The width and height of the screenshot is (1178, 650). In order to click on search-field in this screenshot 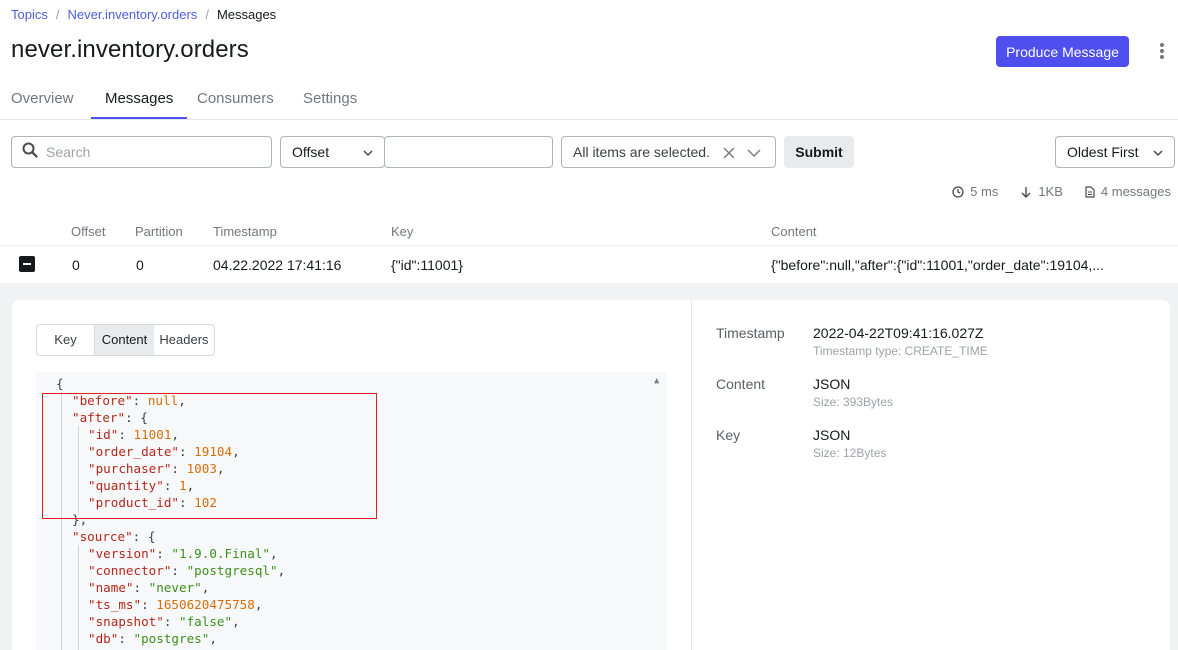, I will do `click(141, 152)`.